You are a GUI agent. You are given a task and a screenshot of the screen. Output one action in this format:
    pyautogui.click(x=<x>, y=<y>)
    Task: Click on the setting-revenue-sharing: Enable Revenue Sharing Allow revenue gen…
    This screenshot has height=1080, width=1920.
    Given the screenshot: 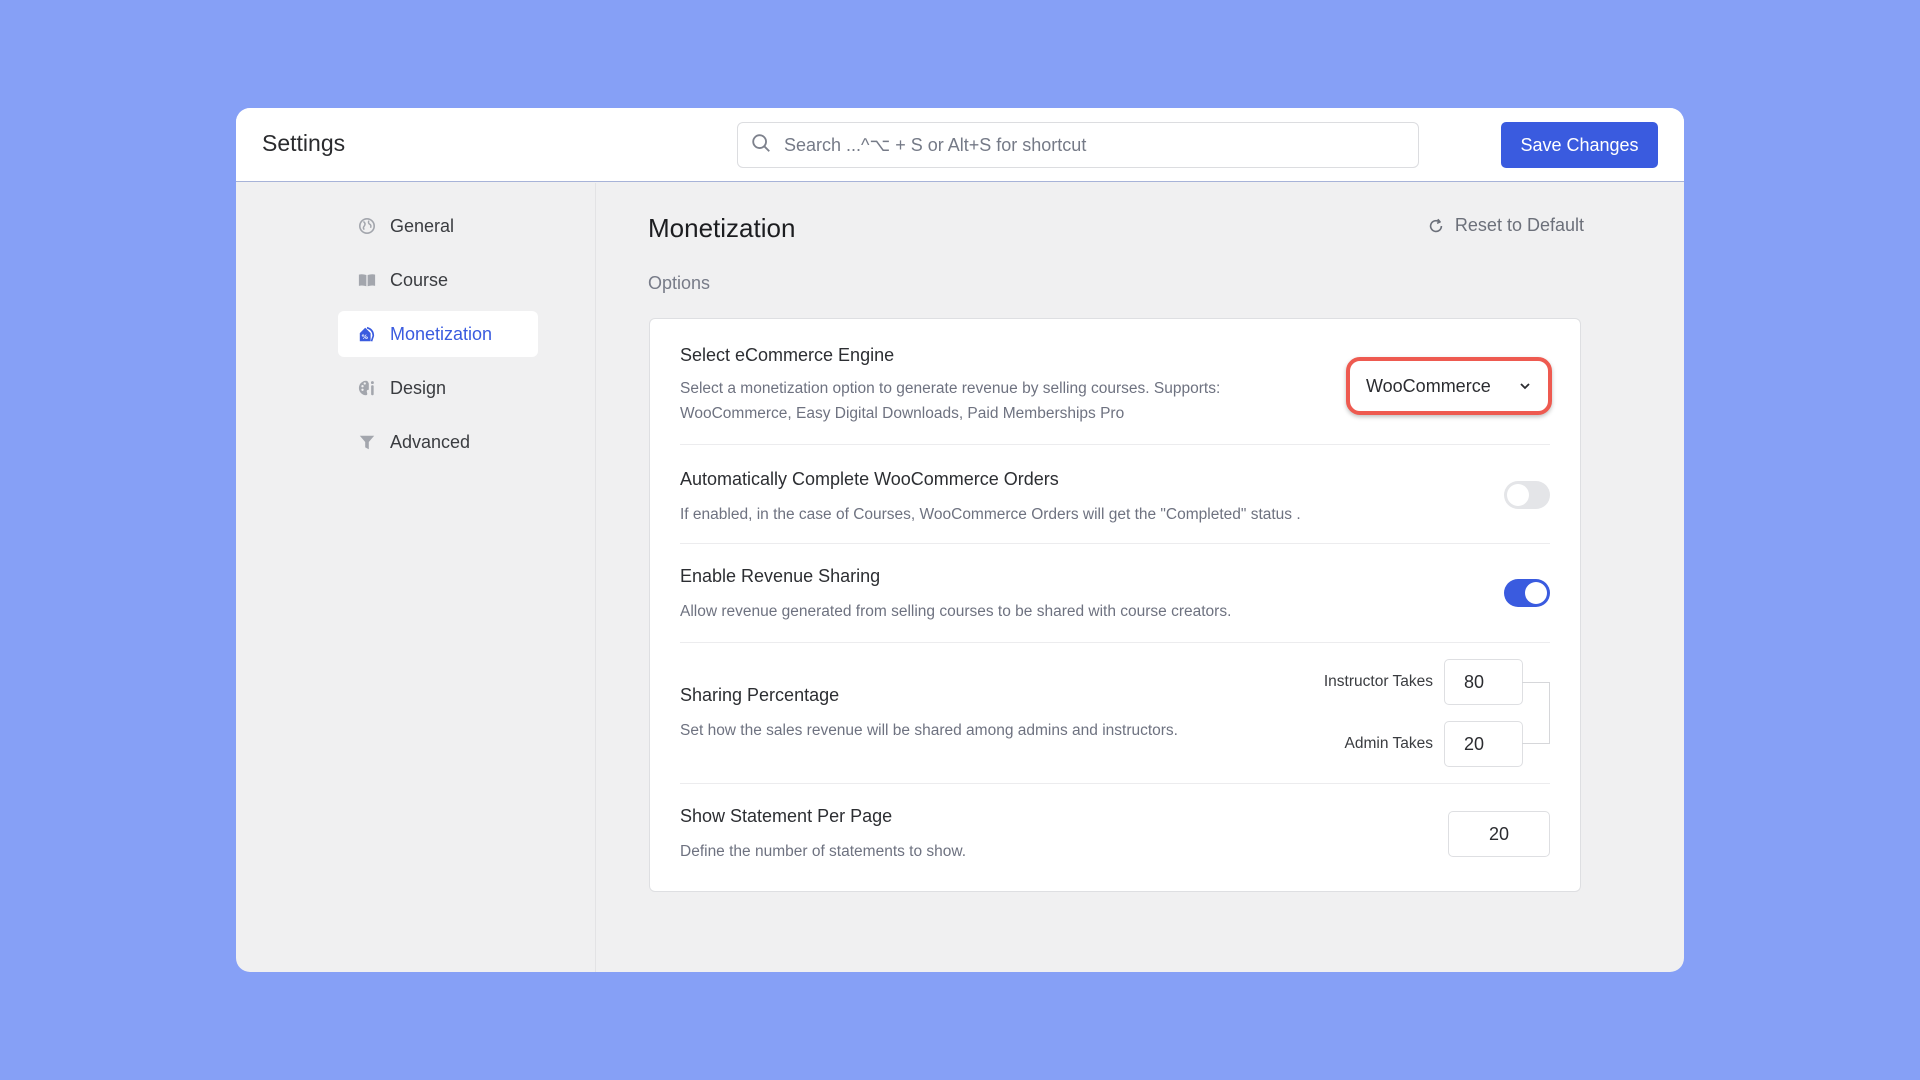 What is the action you would take?
    pyautogui.click(x=1115, y=593)
    